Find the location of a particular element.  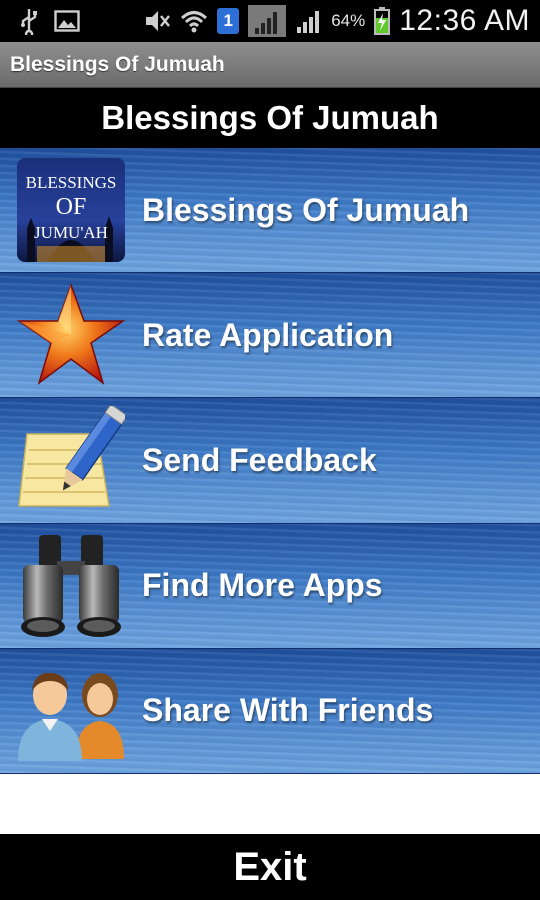

signal-icon is located at coordinates (267, 21).